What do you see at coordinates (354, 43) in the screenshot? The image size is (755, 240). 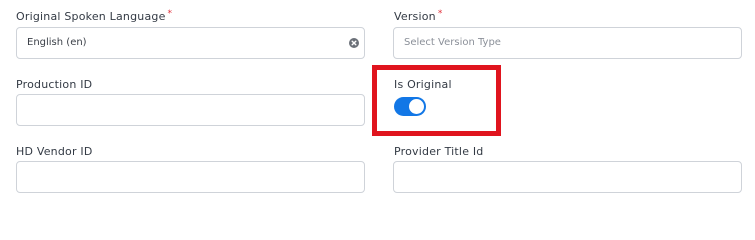 I see `clear-icon` at bounding box center [354, 43].